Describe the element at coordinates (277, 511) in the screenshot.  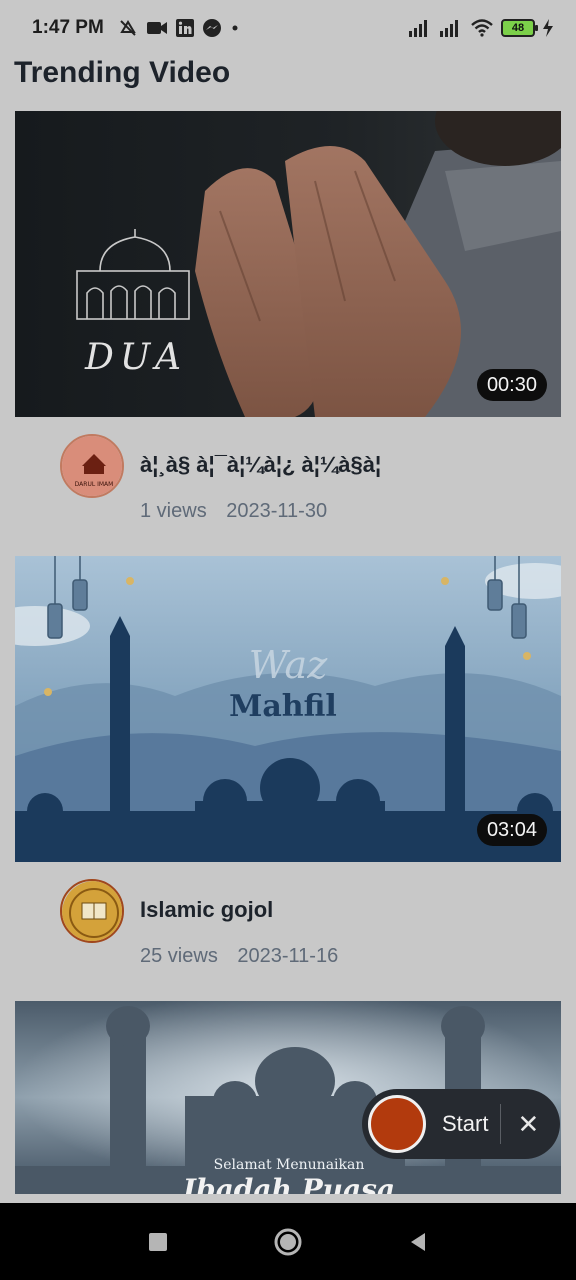
I see `video-date: 2023-11-30` at that location.